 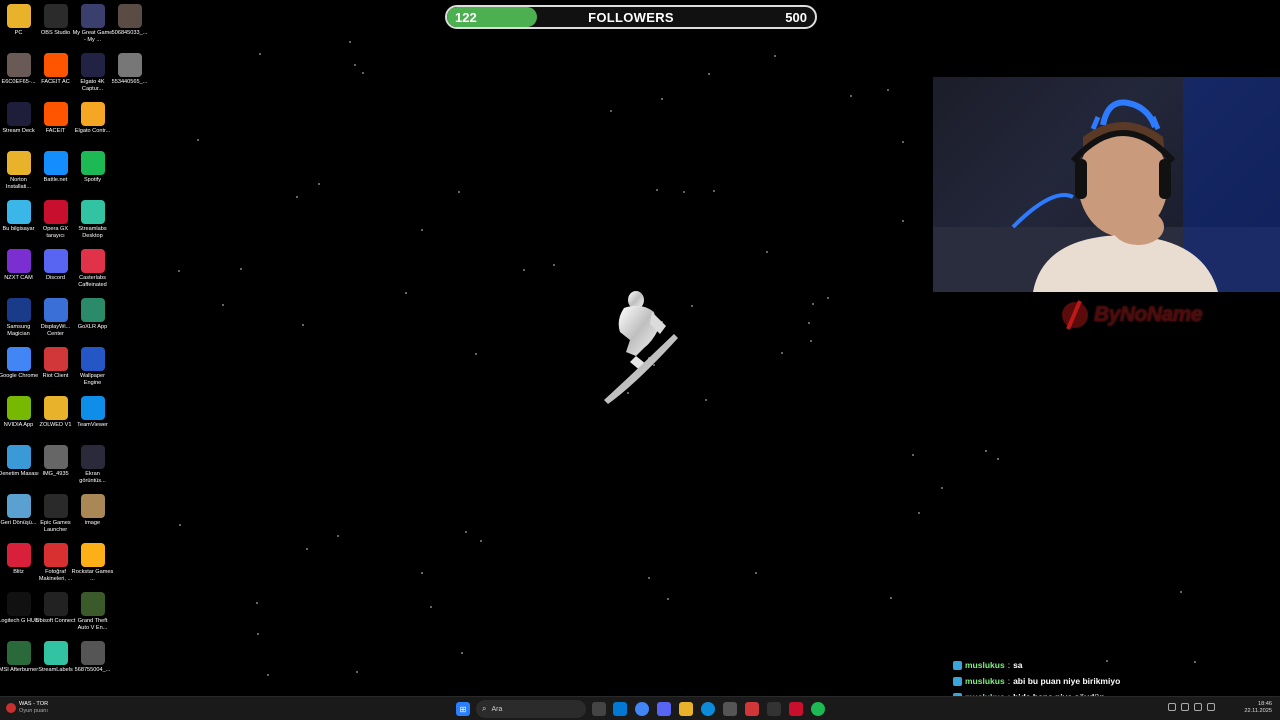 What do you see at coordinates (92, 16) in the screenshot?
I see `game-icon` at bounding box center [92, 16].